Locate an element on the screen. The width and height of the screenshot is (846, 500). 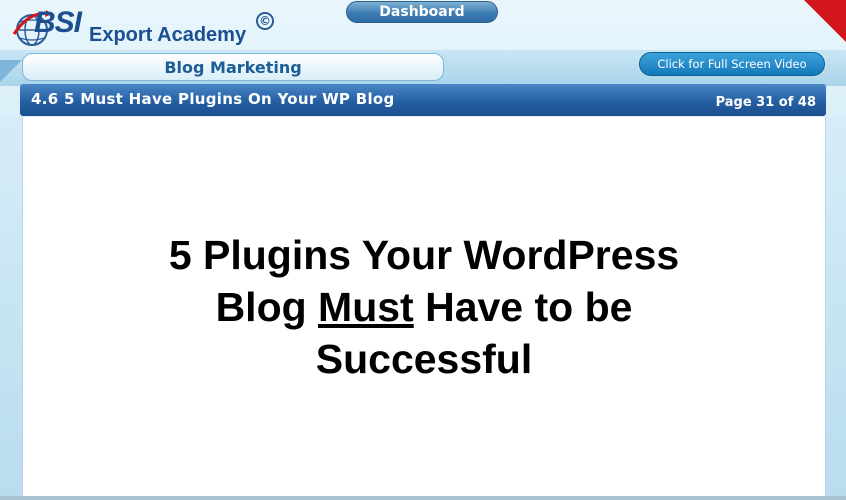
logo-brand-text: BSI is located at coordinates (58, 22).